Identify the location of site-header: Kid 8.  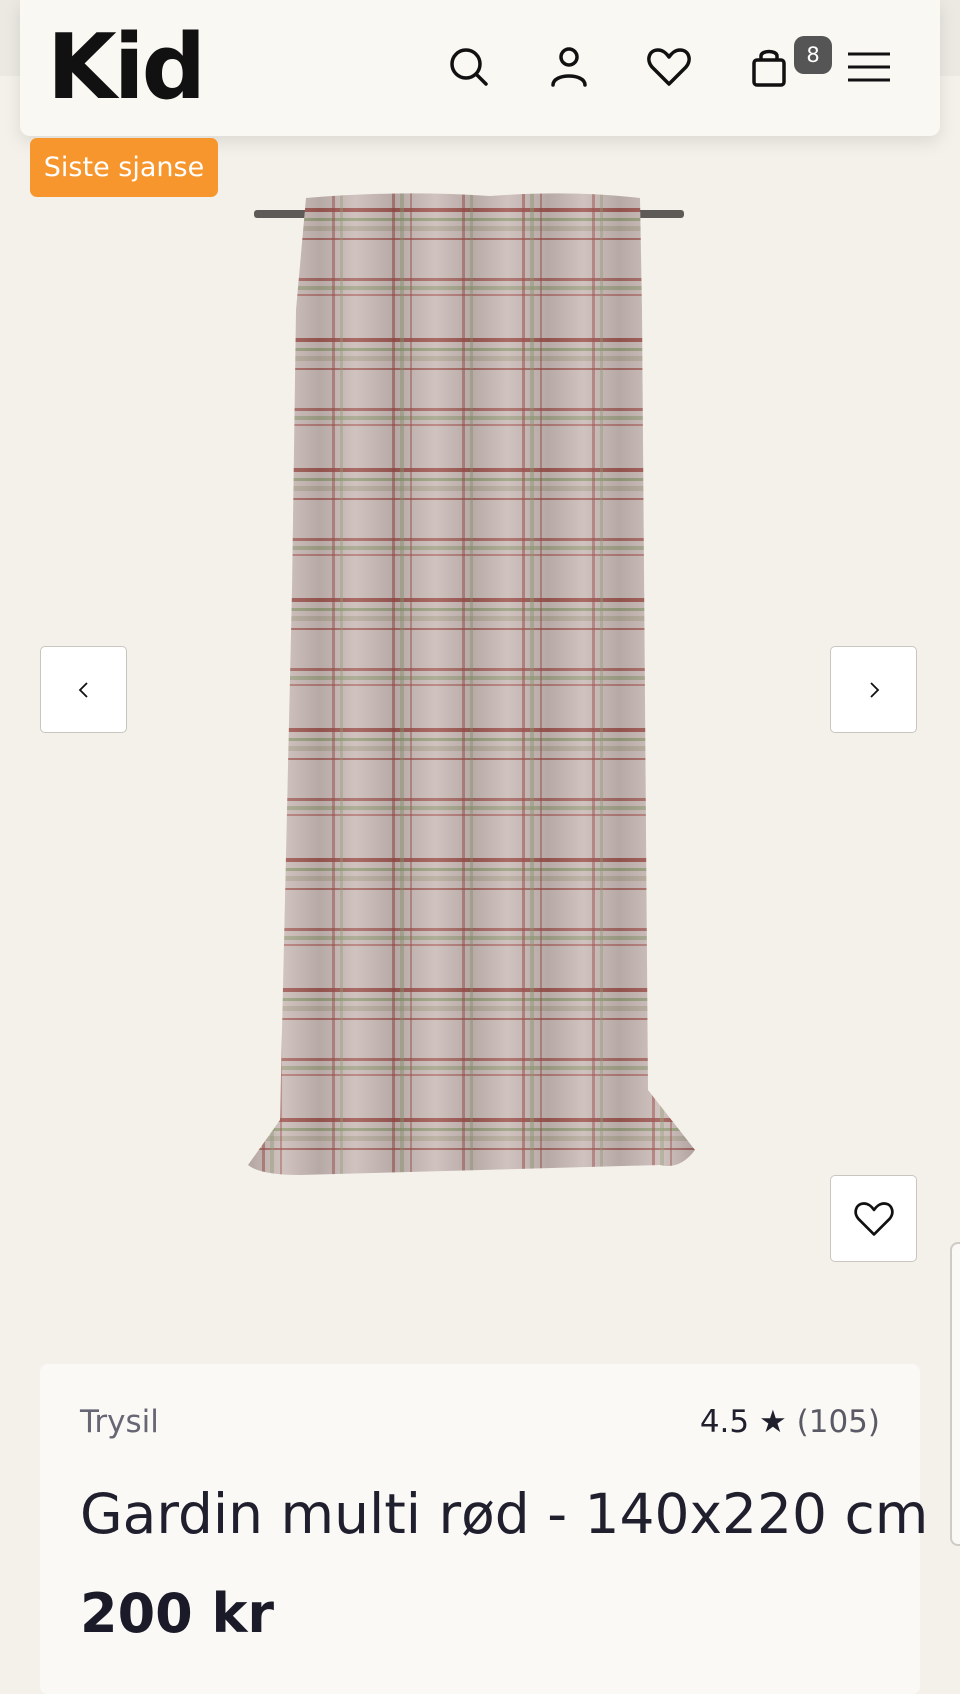
(480, 68).